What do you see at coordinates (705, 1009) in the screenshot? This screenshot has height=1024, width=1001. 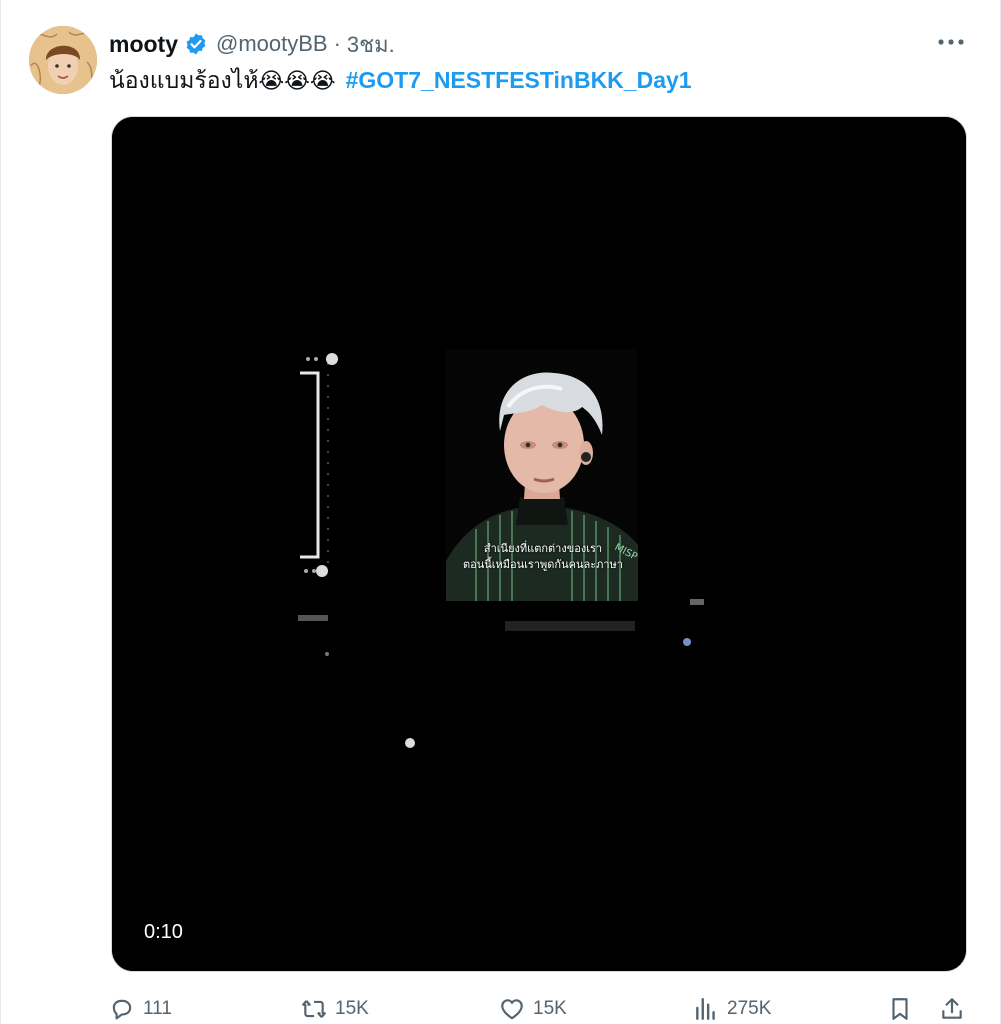 I see `views-icon` at bounding box center [705, 1009].